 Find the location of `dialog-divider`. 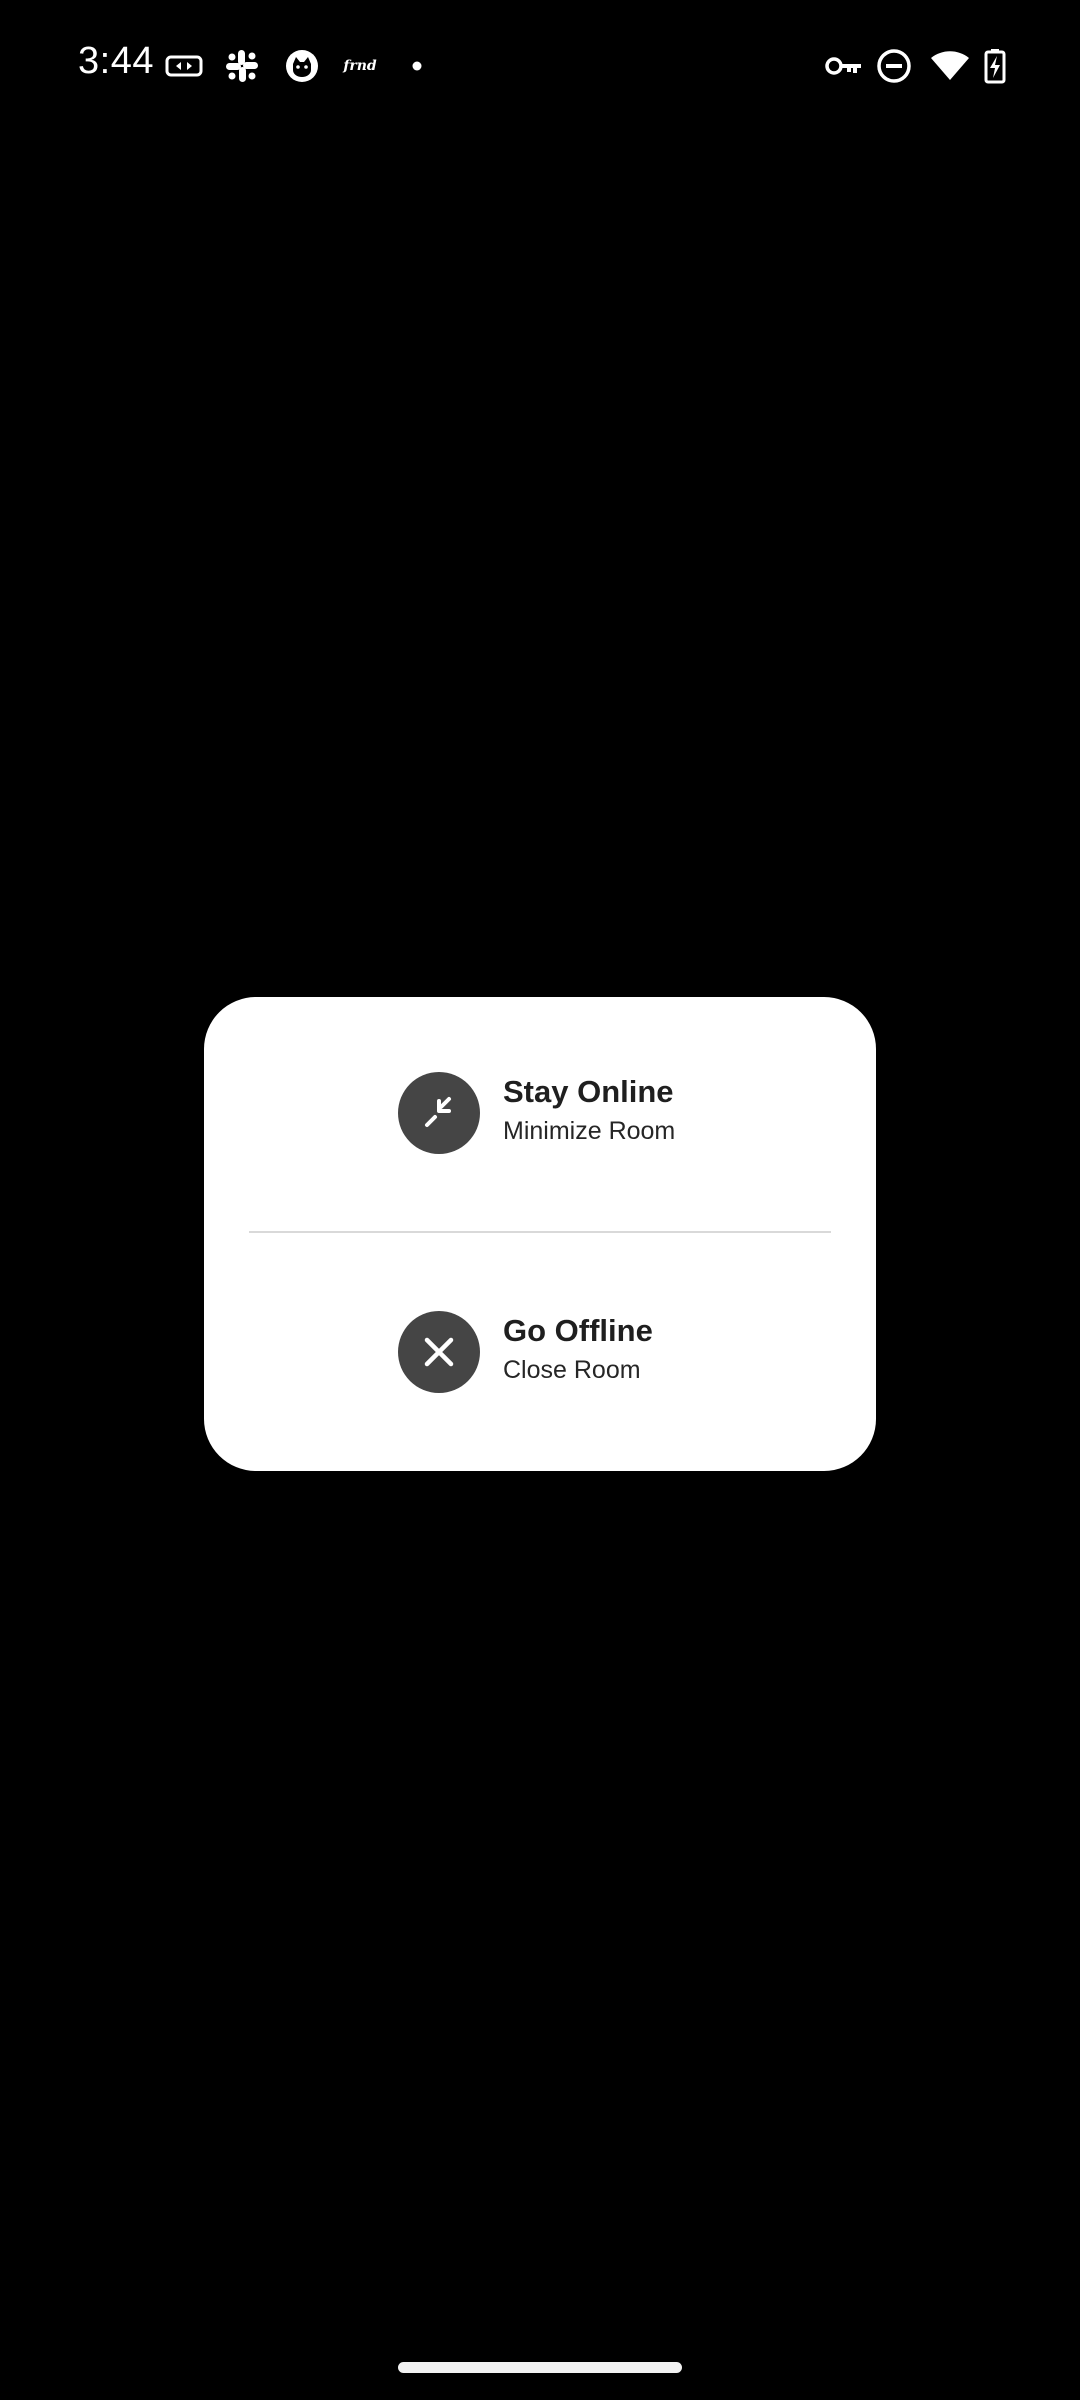

dialog-divider is located at coordinates (540, 1232).